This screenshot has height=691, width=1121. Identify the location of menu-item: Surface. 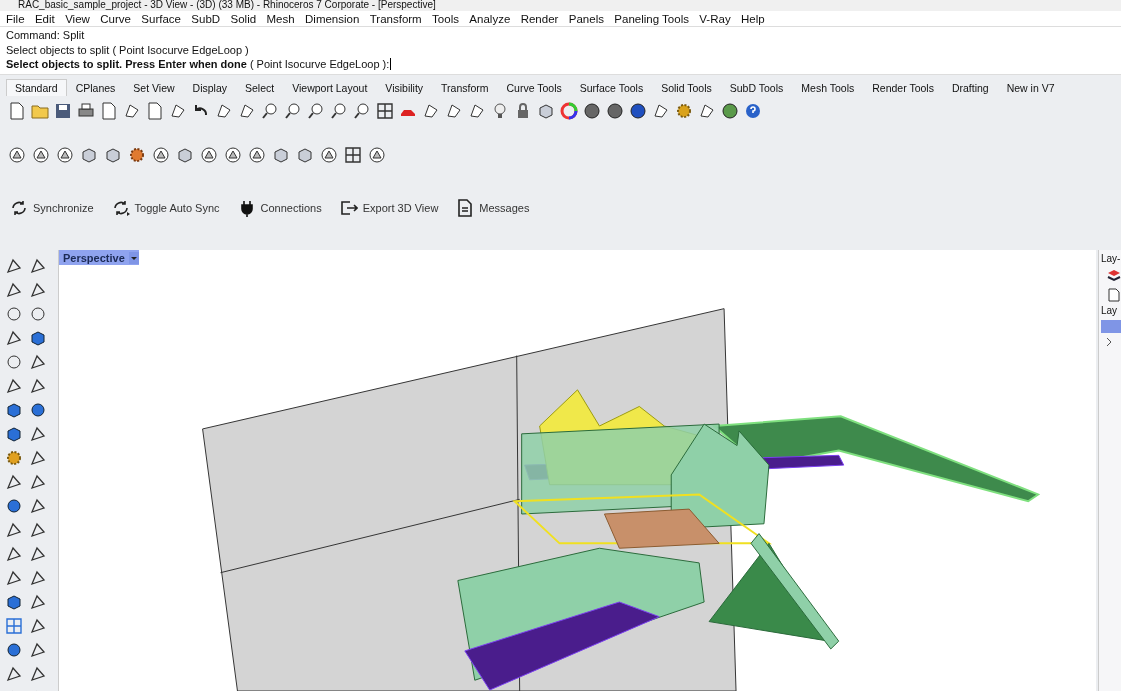
(161, 18).